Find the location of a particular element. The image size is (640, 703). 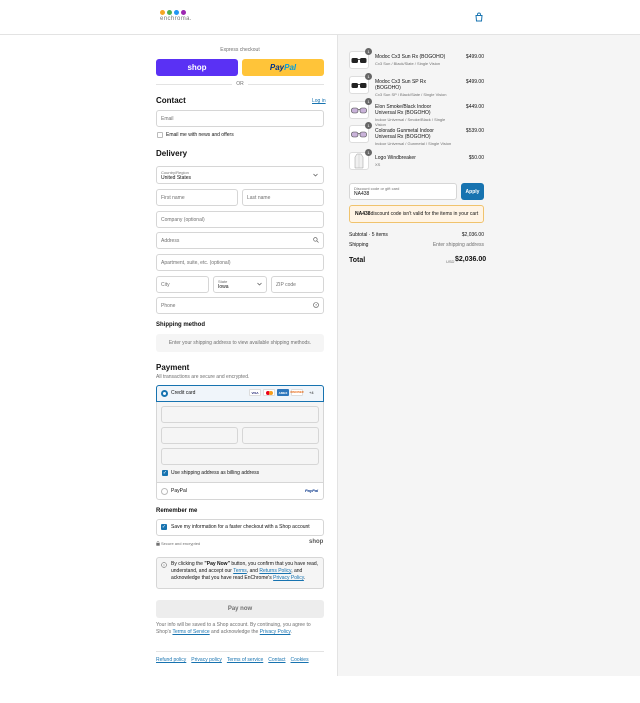

brand-logo: enchroma. is located at coordinates (176, 16).